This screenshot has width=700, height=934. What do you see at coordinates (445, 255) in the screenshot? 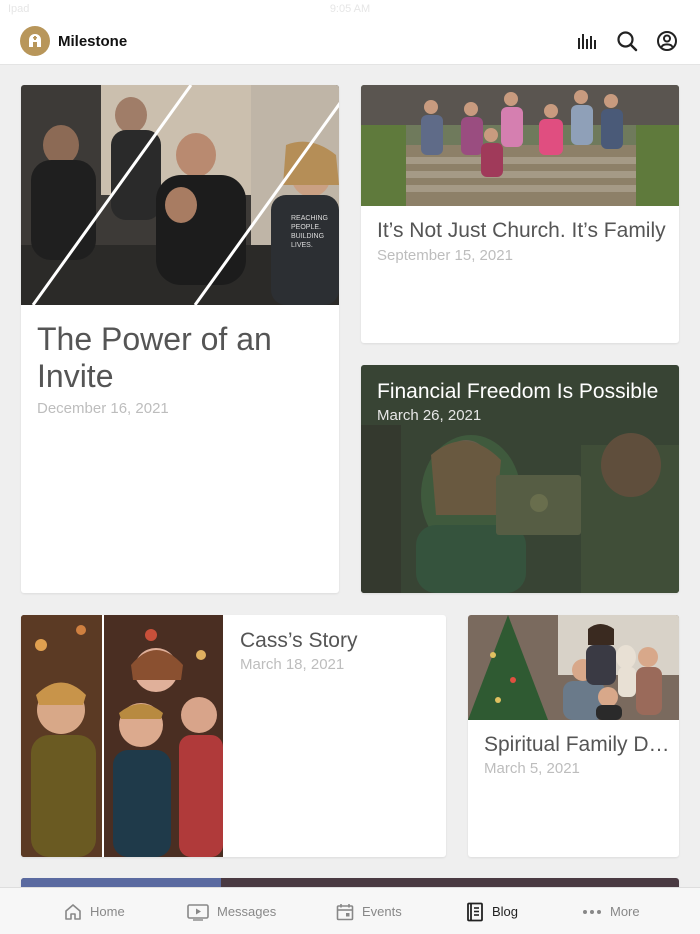
I see `post-date: September 15, 2021` at bounding box center [445, 255].